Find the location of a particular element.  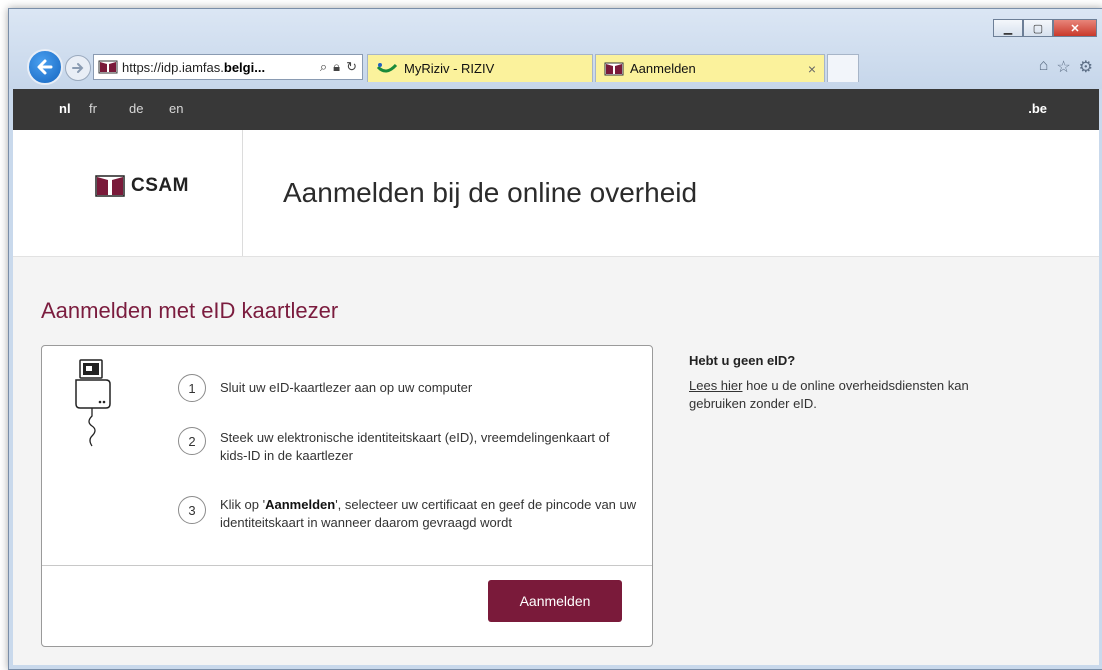

language-bar: nl fr de en .be is located at coordinates (556, 109).